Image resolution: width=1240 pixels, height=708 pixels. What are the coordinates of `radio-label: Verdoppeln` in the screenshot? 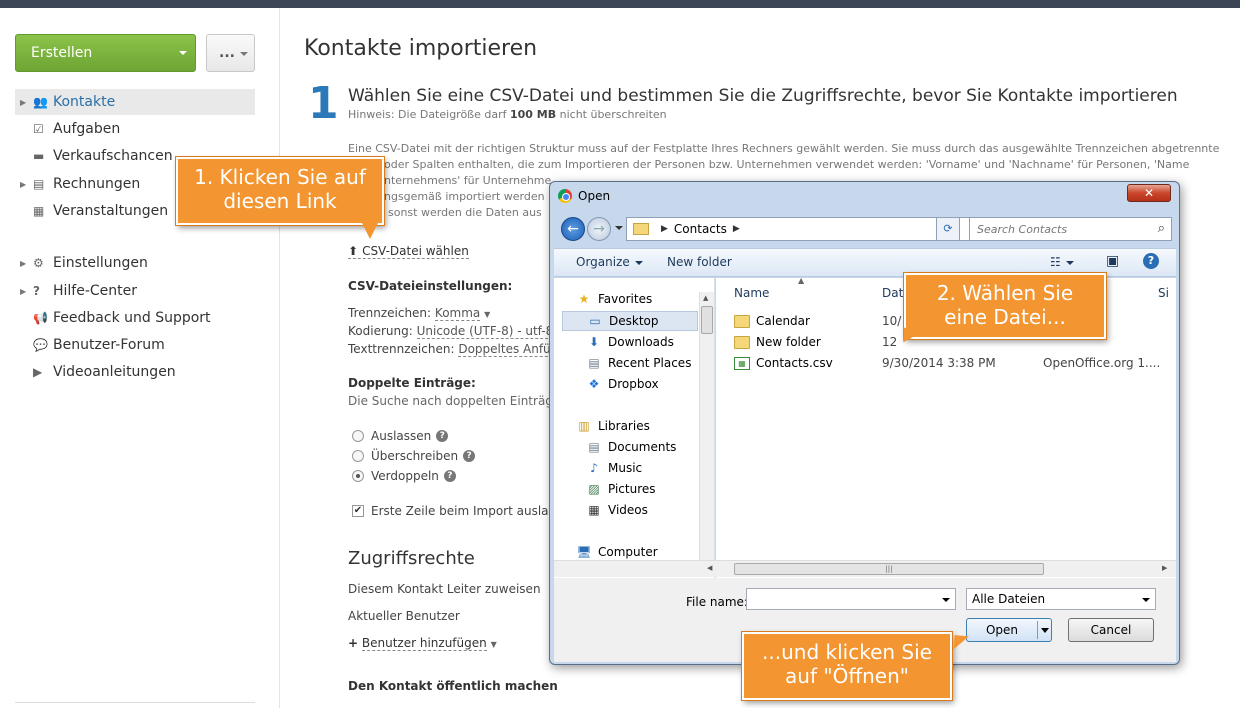 It's located at (405, 476).